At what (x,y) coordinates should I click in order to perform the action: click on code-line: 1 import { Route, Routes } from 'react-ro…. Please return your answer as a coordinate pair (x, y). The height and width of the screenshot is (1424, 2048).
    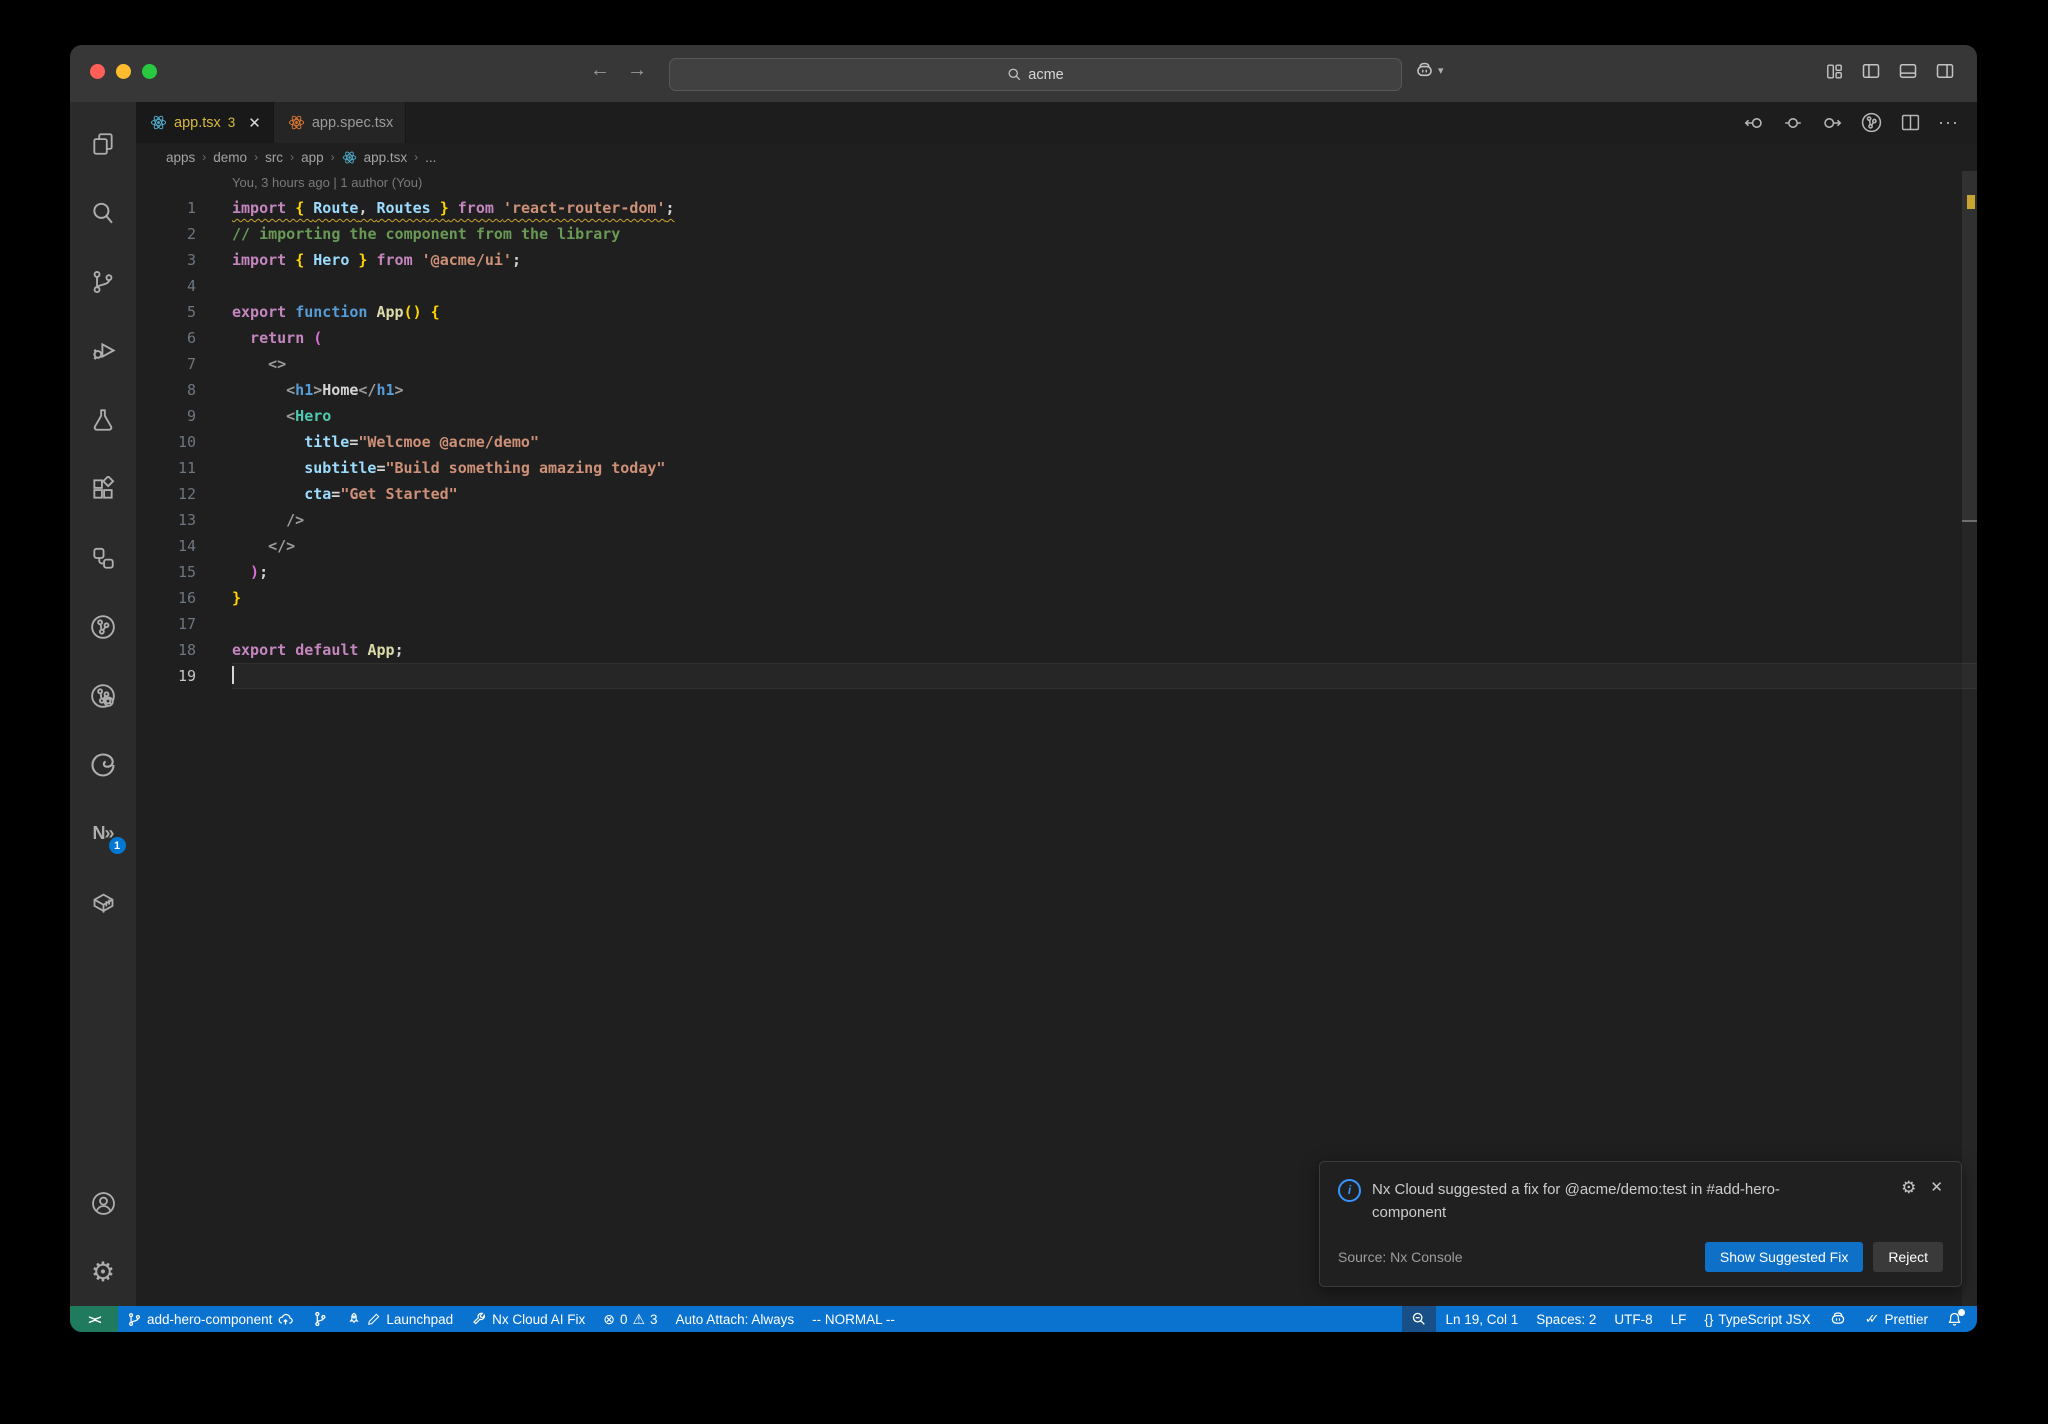
    Looking at the image, I should click on (1056, 208).